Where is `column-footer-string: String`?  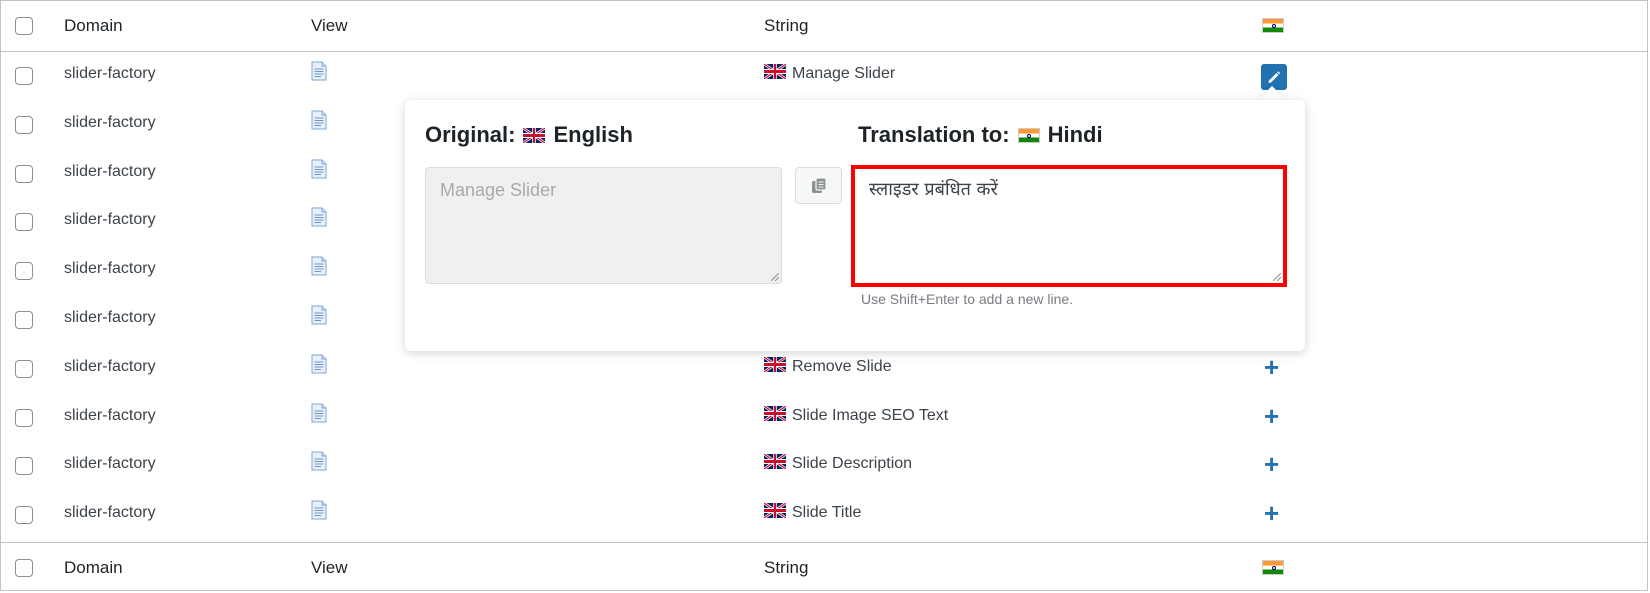
column-footer-string: String is located at coordinates (786, 568).